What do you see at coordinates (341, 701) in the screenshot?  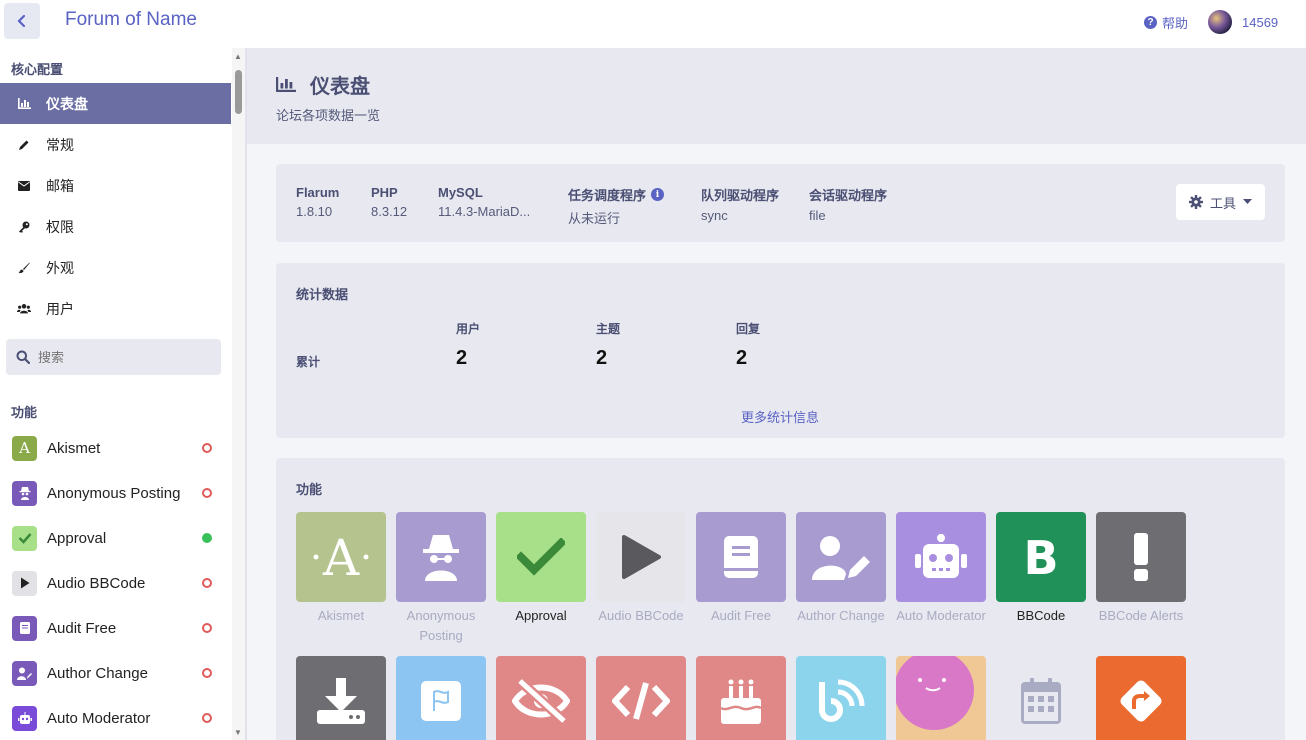 I see `download-icon` at bounding box center [341, 701].